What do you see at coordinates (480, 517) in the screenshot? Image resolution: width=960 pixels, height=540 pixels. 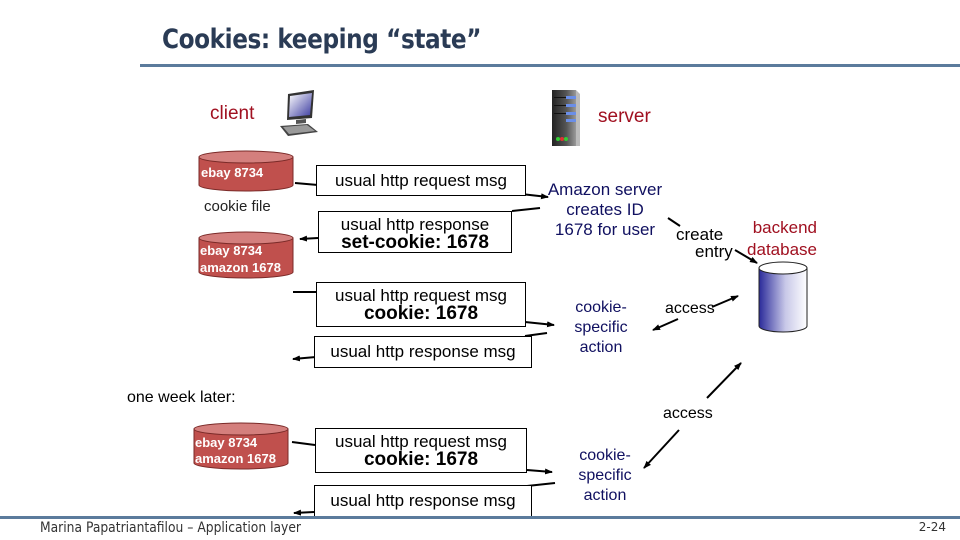 I see `footer-divider` at bounding box center [480, 517].